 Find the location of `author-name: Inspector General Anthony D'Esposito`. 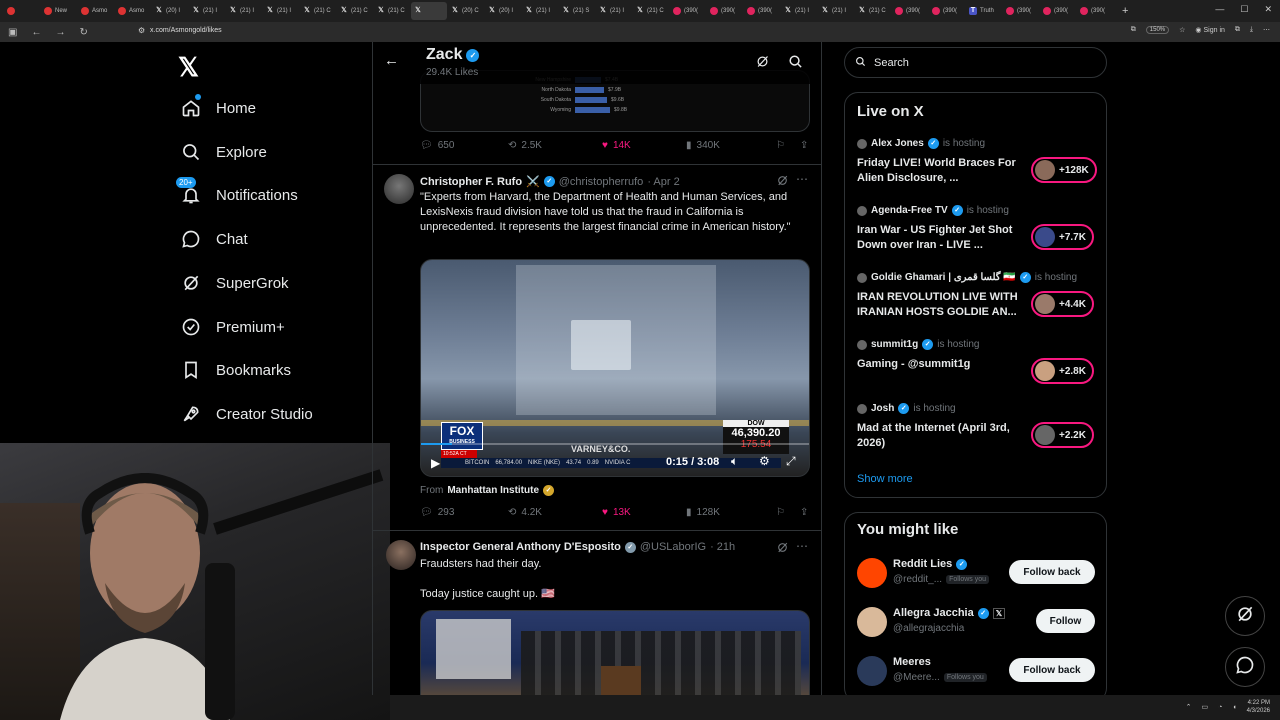

author-name: Inspector General Anthony D'Esposito is located at coordinates (520, 547).